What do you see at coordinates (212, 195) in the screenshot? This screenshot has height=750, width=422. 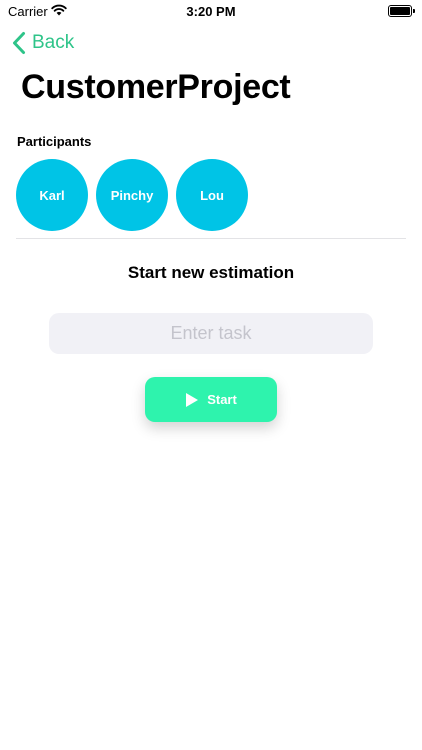 I see `participant-avatar-lou: Lou` at bounding box center [212, 195].